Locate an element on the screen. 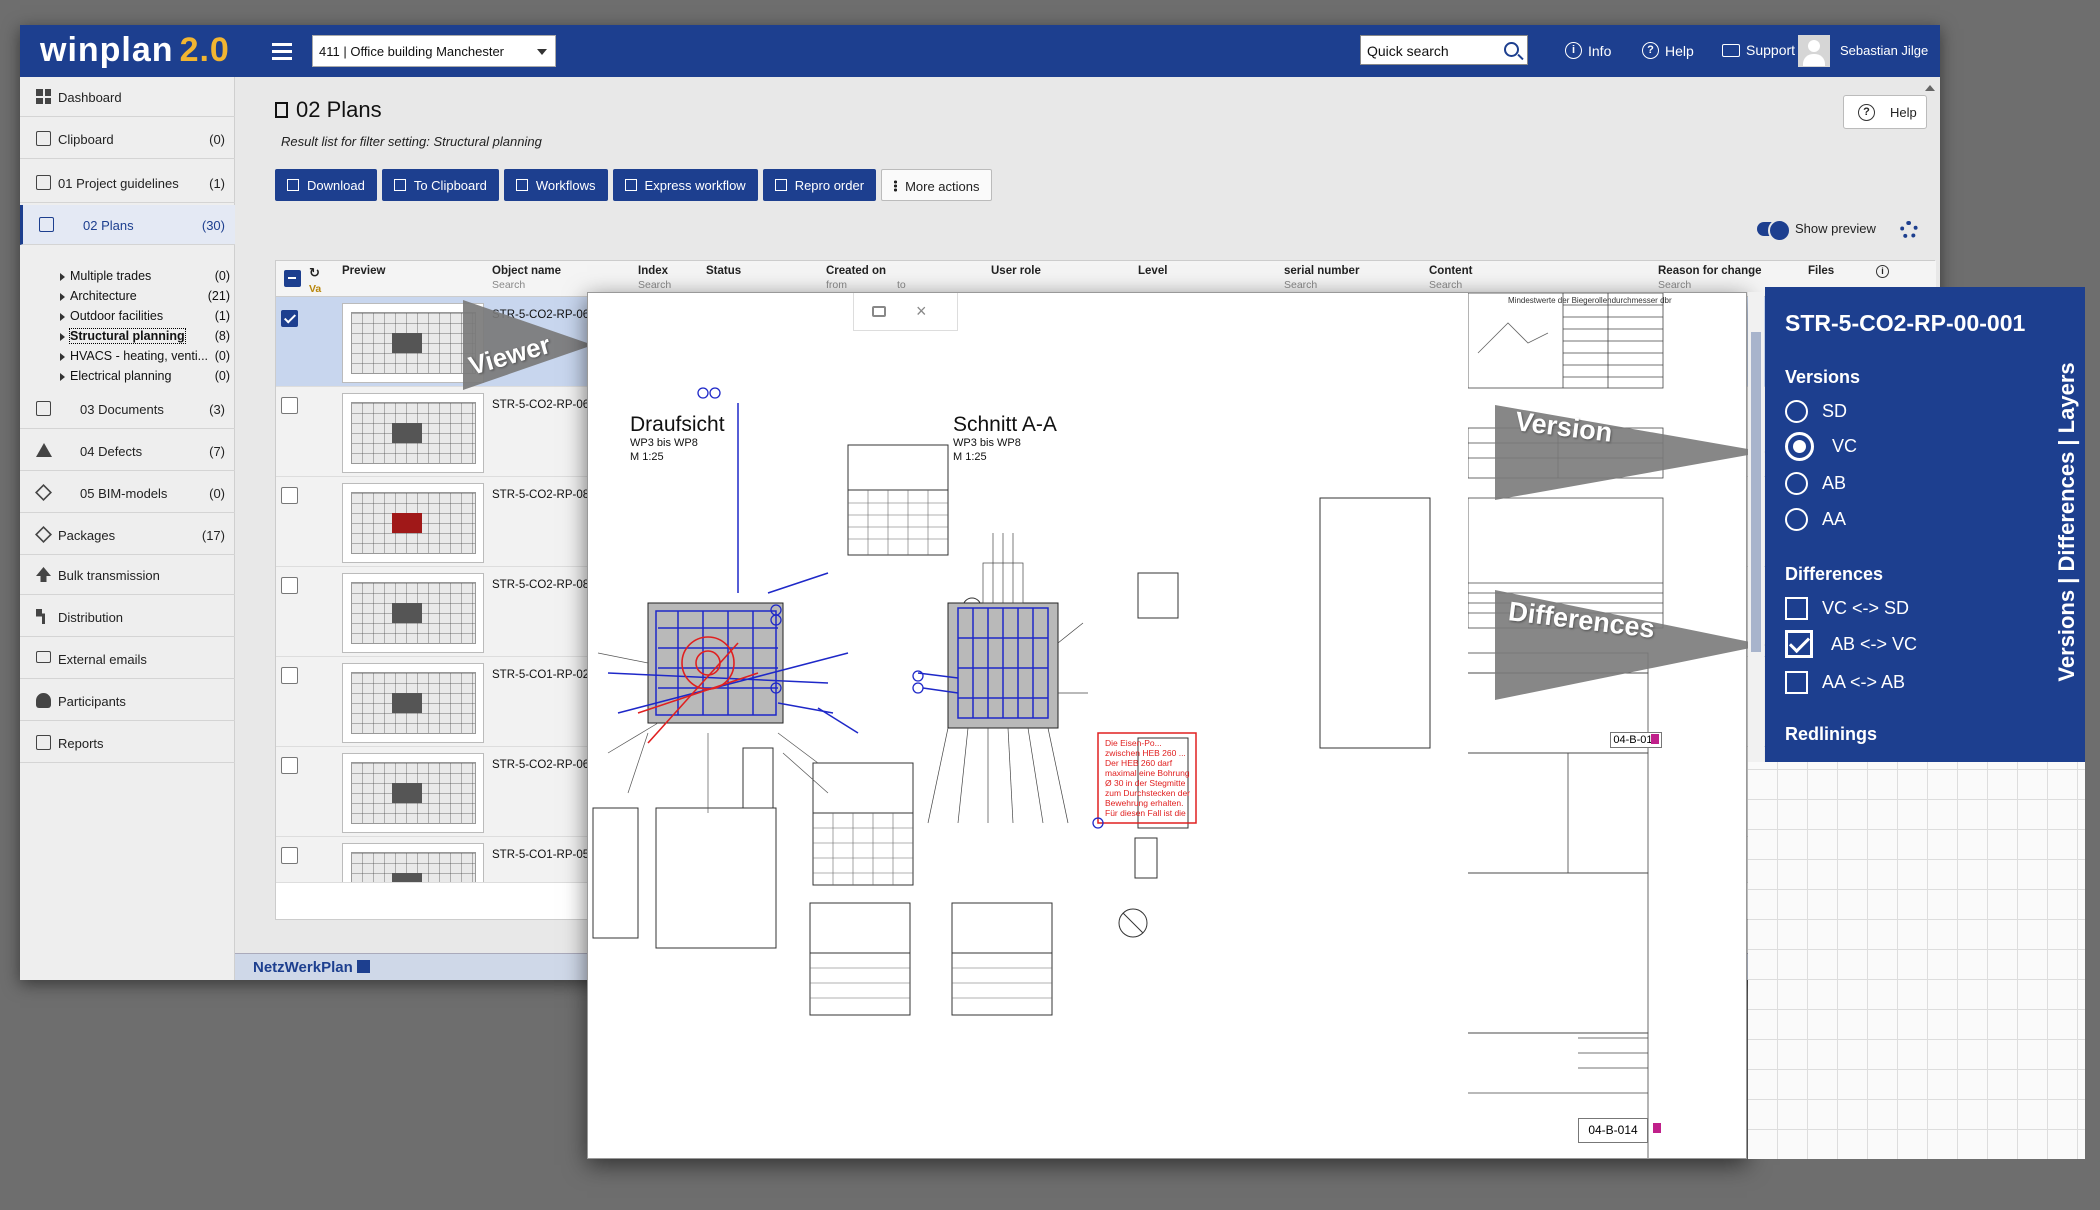 The width and height of the screenshot is (2100, 1210). column-status: Status is located at coordinates (723, 271).